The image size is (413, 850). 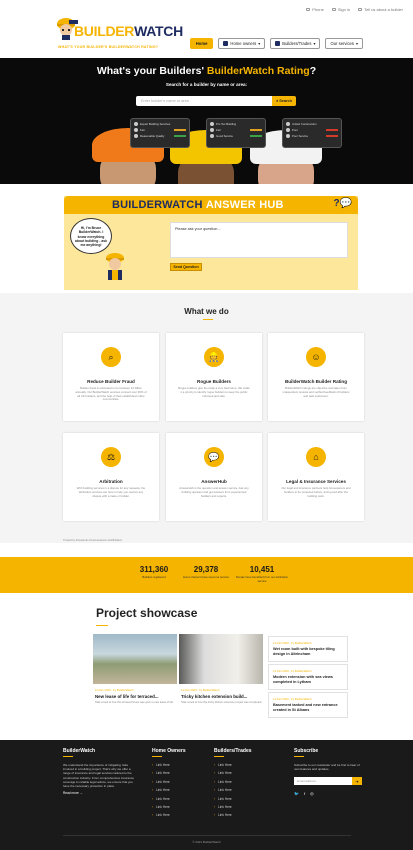 I want to click on search-icon: ⌕, so click(x=111, y=357).